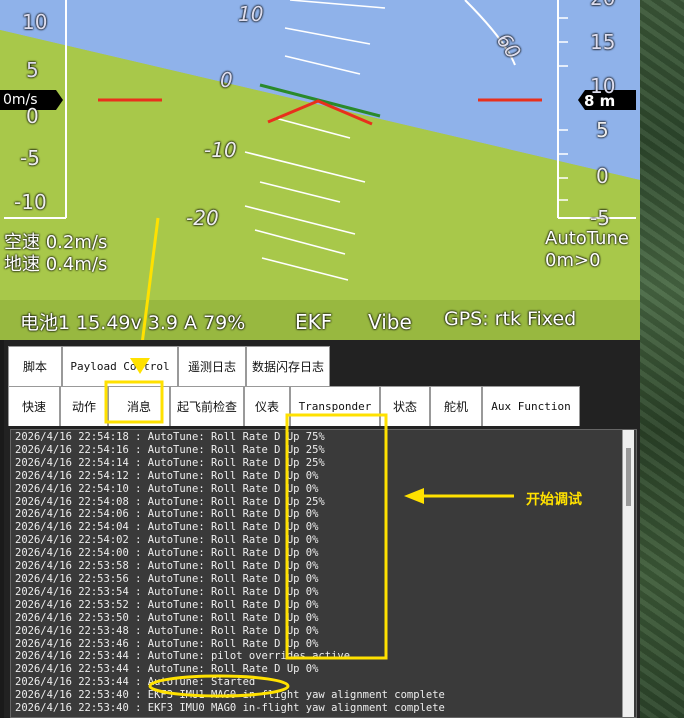 This screenshot has height=718, width=684. Describe the element at coordinates (30, 202) in the screenshot. I see `speed-scale-minus10: -10` at that location.